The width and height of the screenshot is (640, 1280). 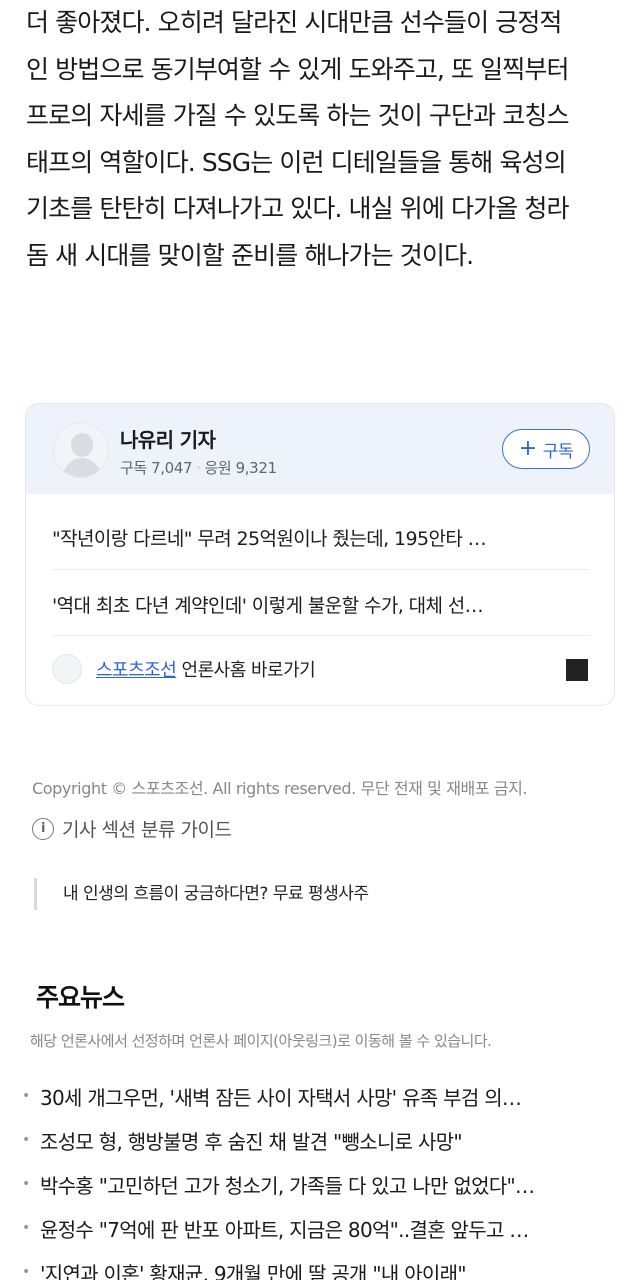 What do you see at coordinates (201, 894) in the screenshot?
I see `saju-promo-link: 내 인생의 흐름이 궁금하다면? 무료 평생사주` at bounding box center [201, 894].